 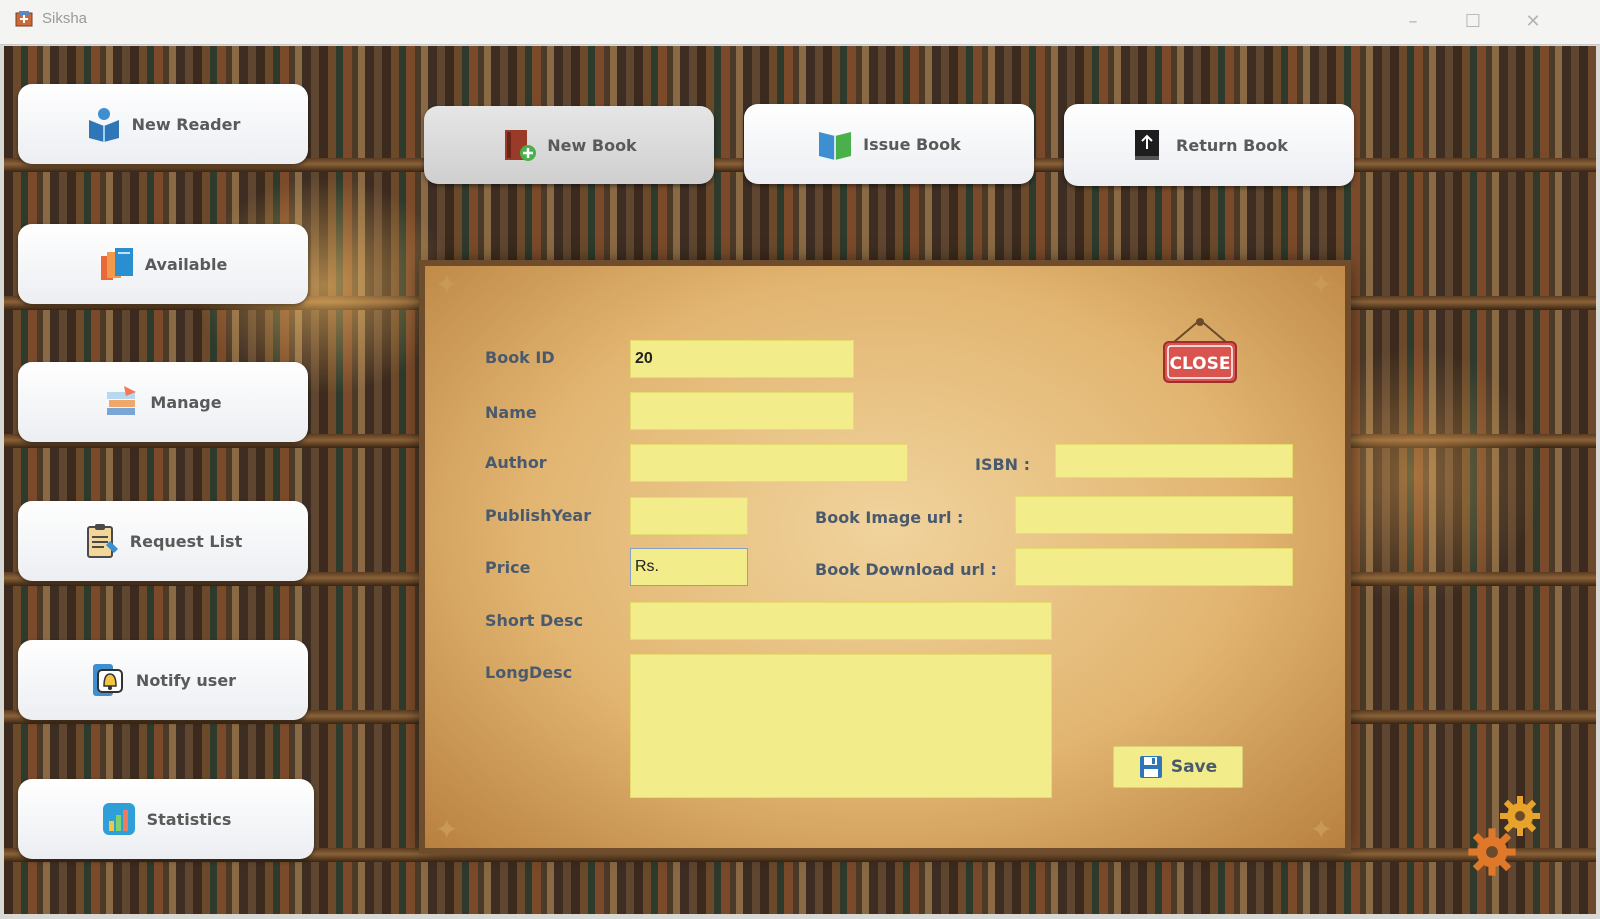 What do you see at coordinates (1492, 852) in the screenshot?
I see `gear-icon` at bounding box center [1492, 852].